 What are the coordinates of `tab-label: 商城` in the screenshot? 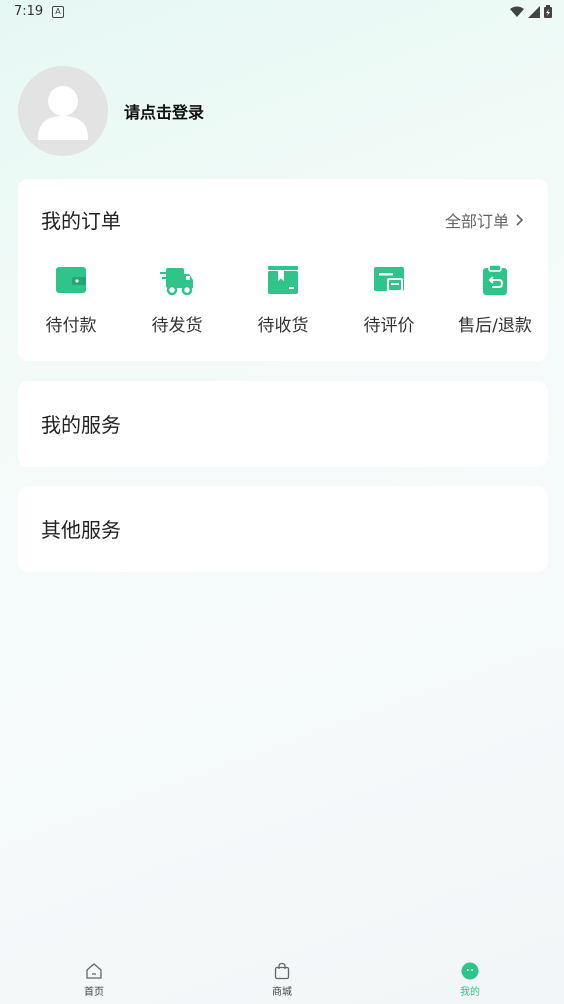 It's located at (282, 992).